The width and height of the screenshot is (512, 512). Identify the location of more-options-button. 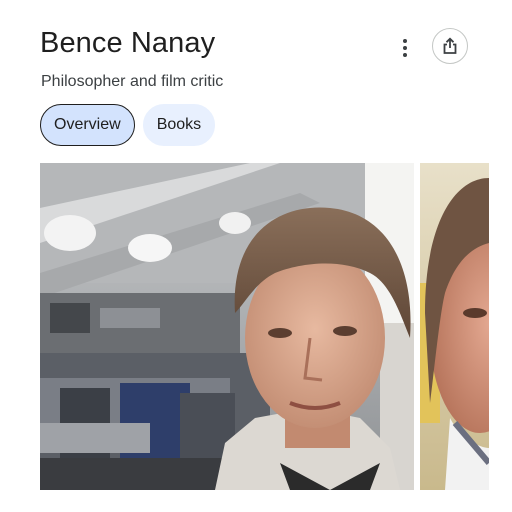
(405, 48).